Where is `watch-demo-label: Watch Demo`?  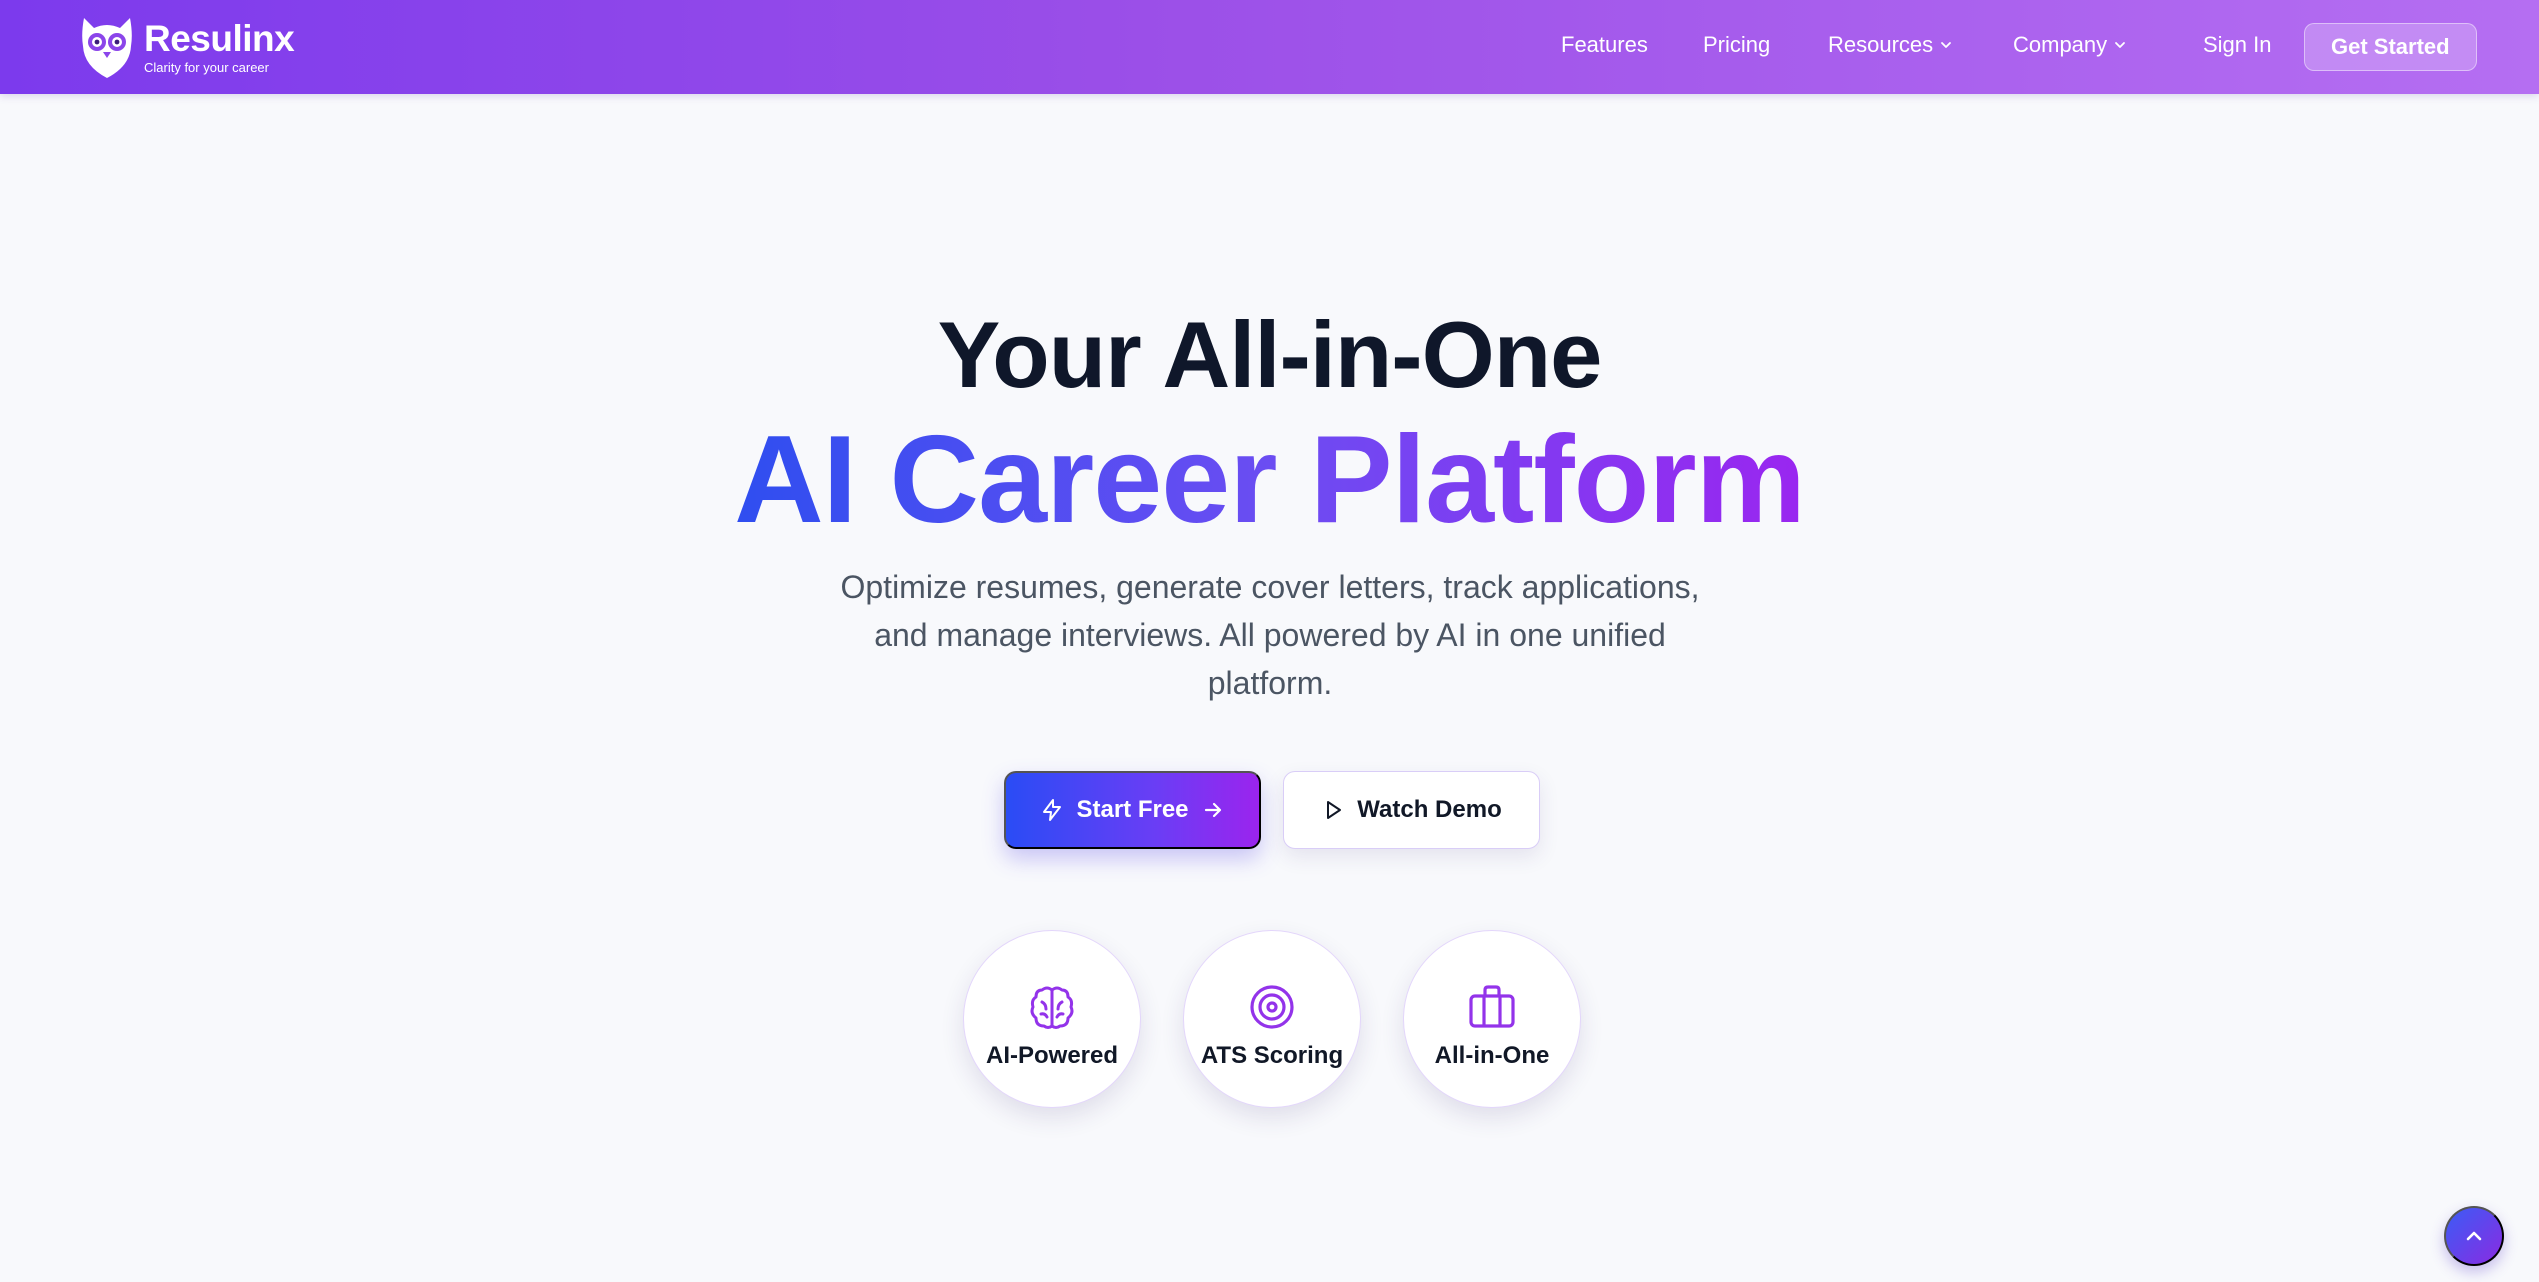 watch-demo-label: Watch Demo is located at coordinates (1429, 809).